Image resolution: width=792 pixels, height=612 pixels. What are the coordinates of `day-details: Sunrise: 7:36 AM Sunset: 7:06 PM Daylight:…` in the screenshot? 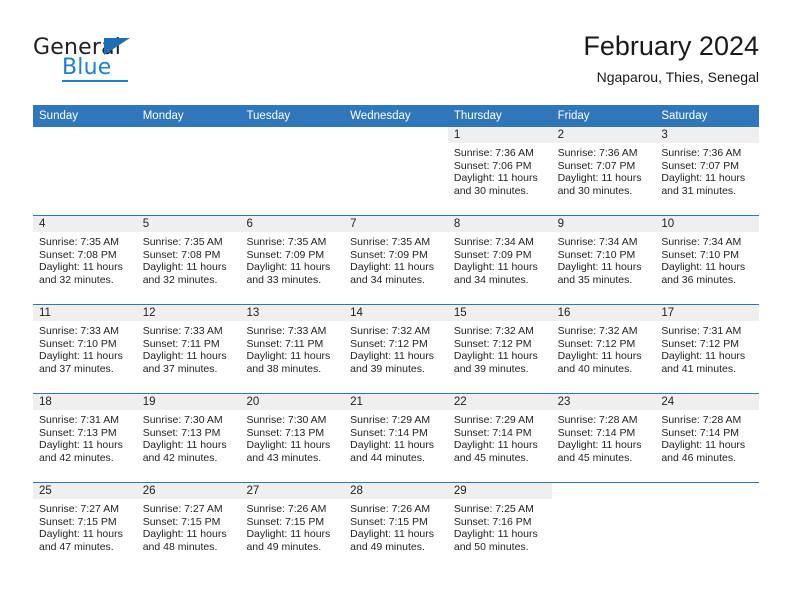 It's located at (500, 170).